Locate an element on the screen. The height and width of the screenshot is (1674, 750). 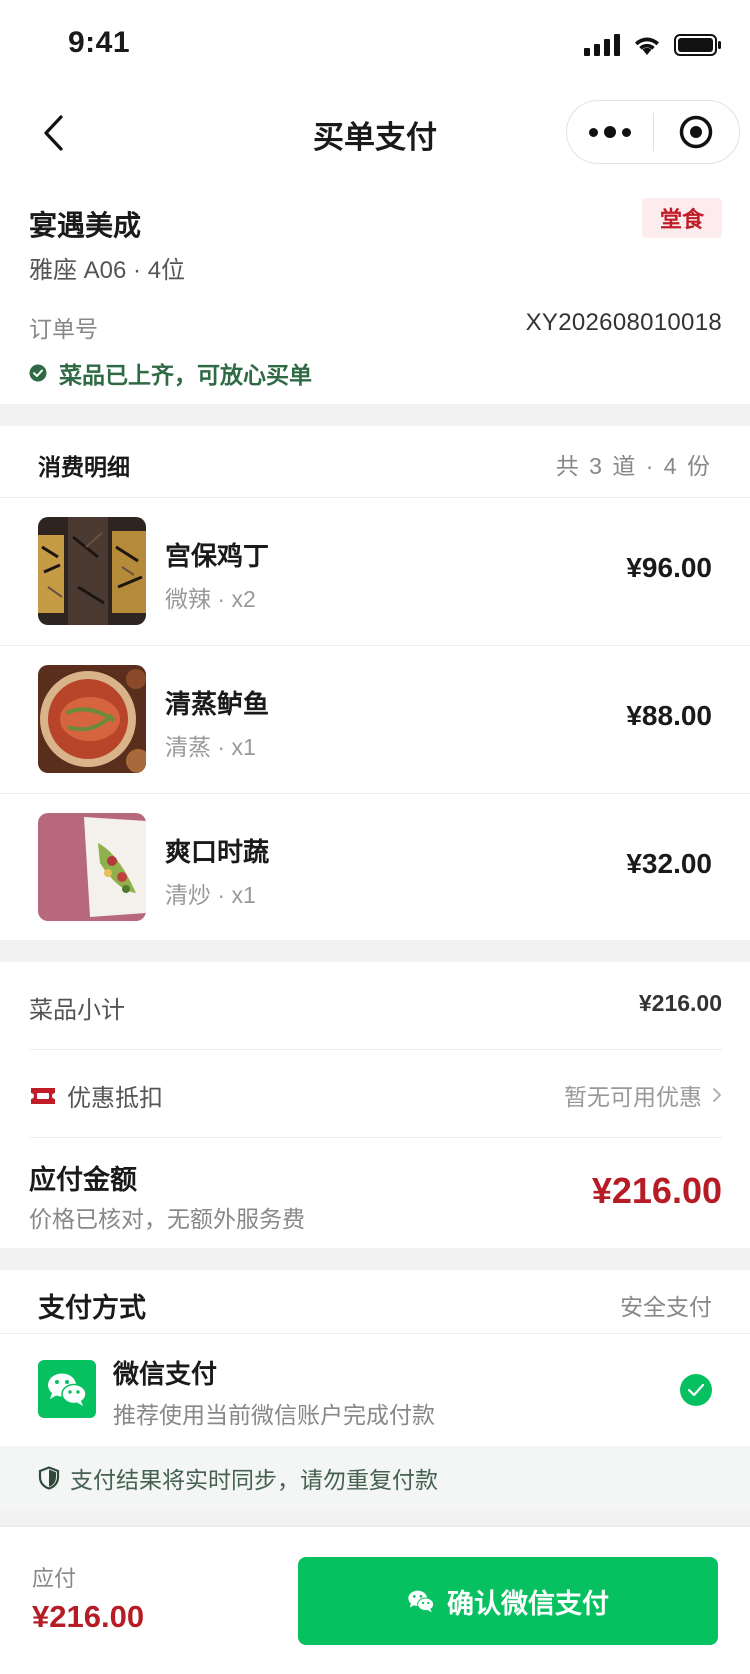
close-mini-program-button is located at coordinates (696, 132).